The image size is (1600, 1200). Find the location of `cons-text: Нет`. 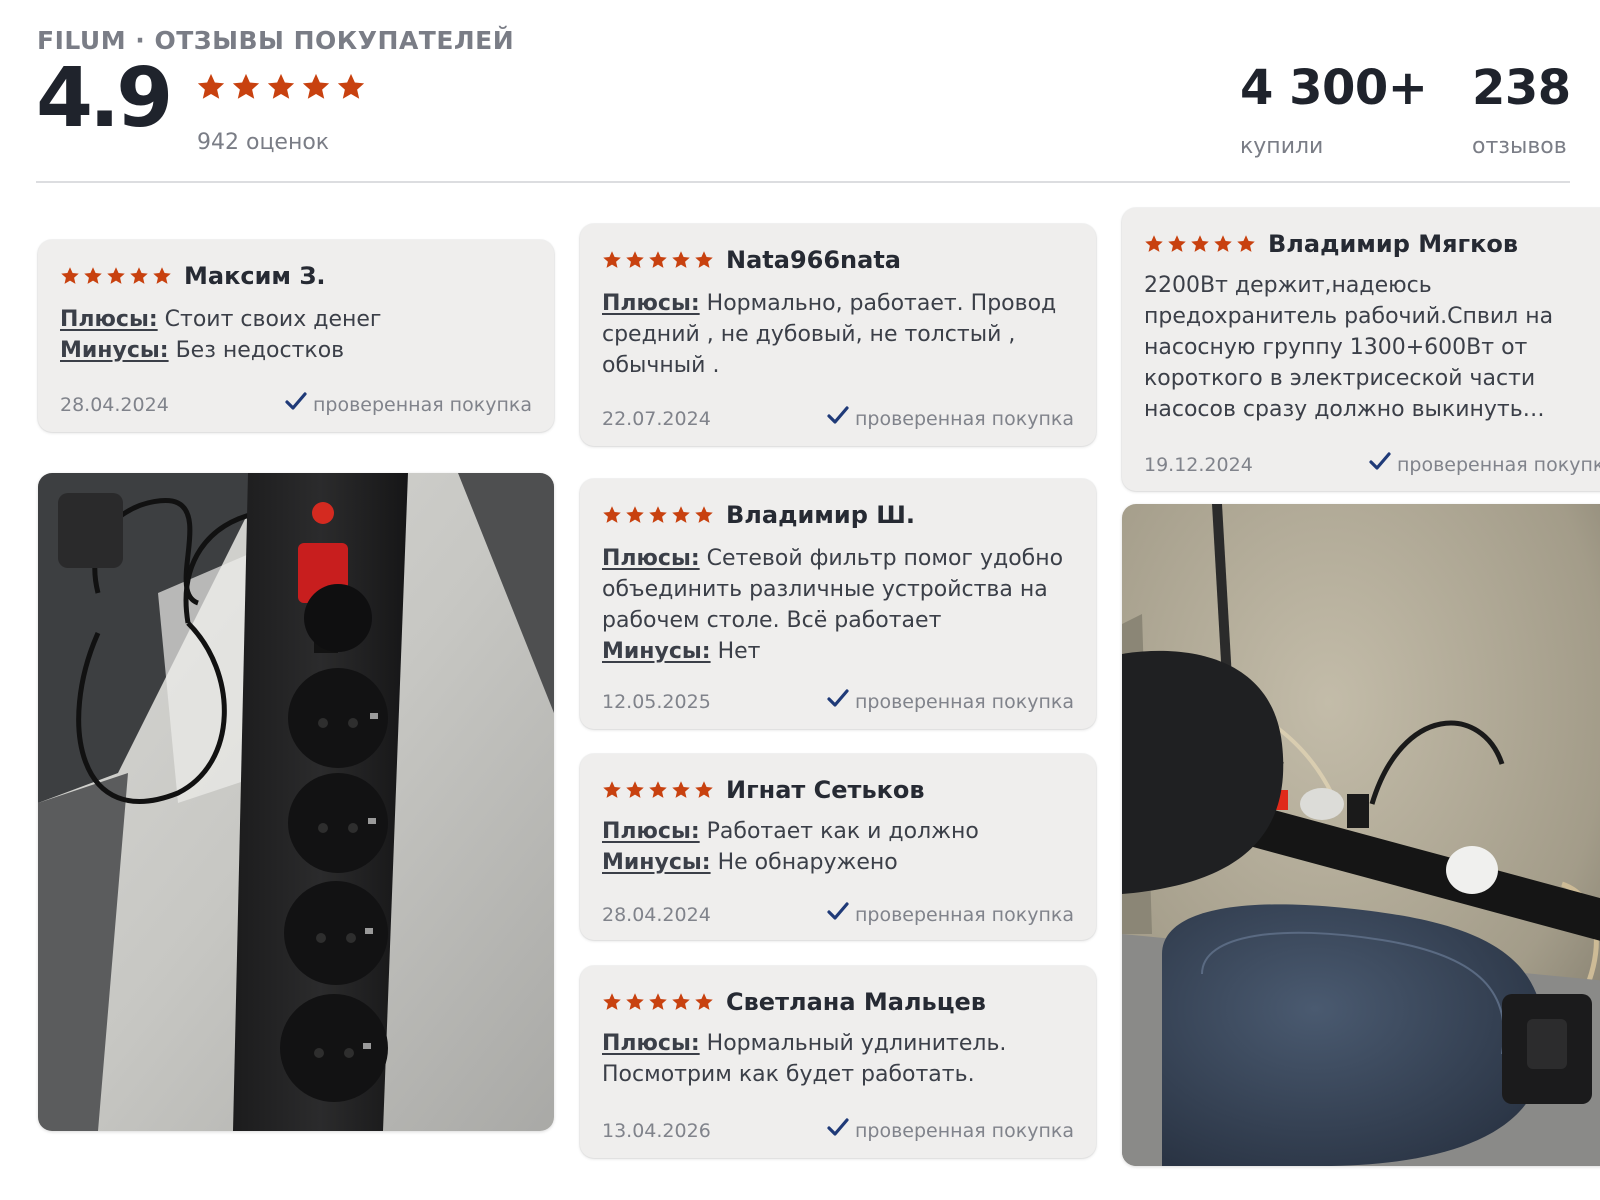

cons-text: Нет is located at coordinates (739, 651).